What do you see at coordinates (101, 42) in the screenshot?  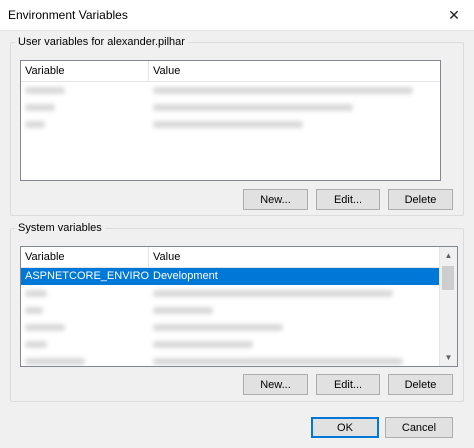 I see `user-variables-label: User variables for alexander.pilhar` at bounding box center [101, 42].